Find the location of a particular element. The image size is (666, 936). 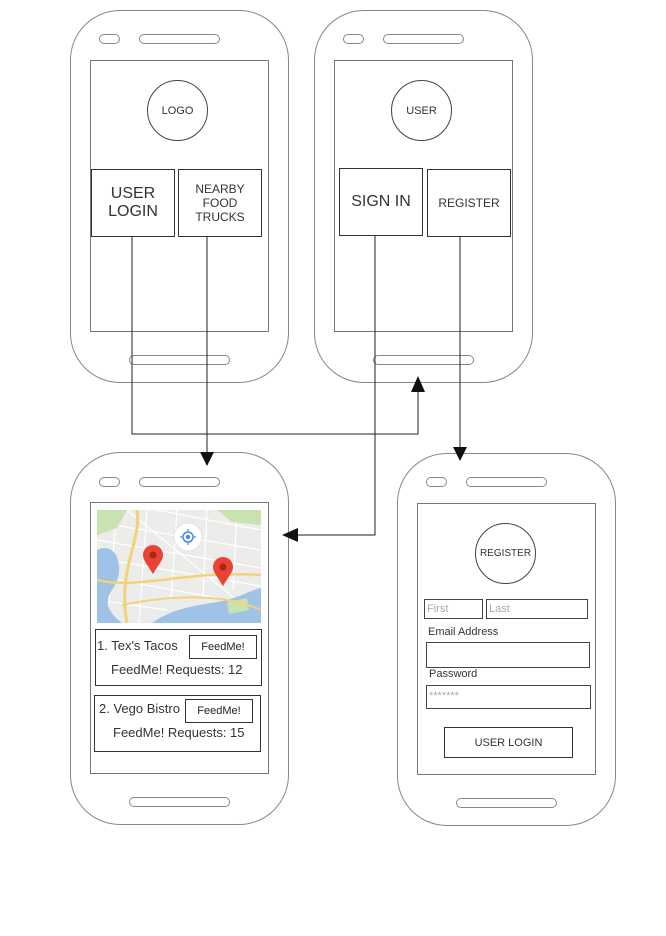

arrowhead-up is located at coordinates (418, 384).